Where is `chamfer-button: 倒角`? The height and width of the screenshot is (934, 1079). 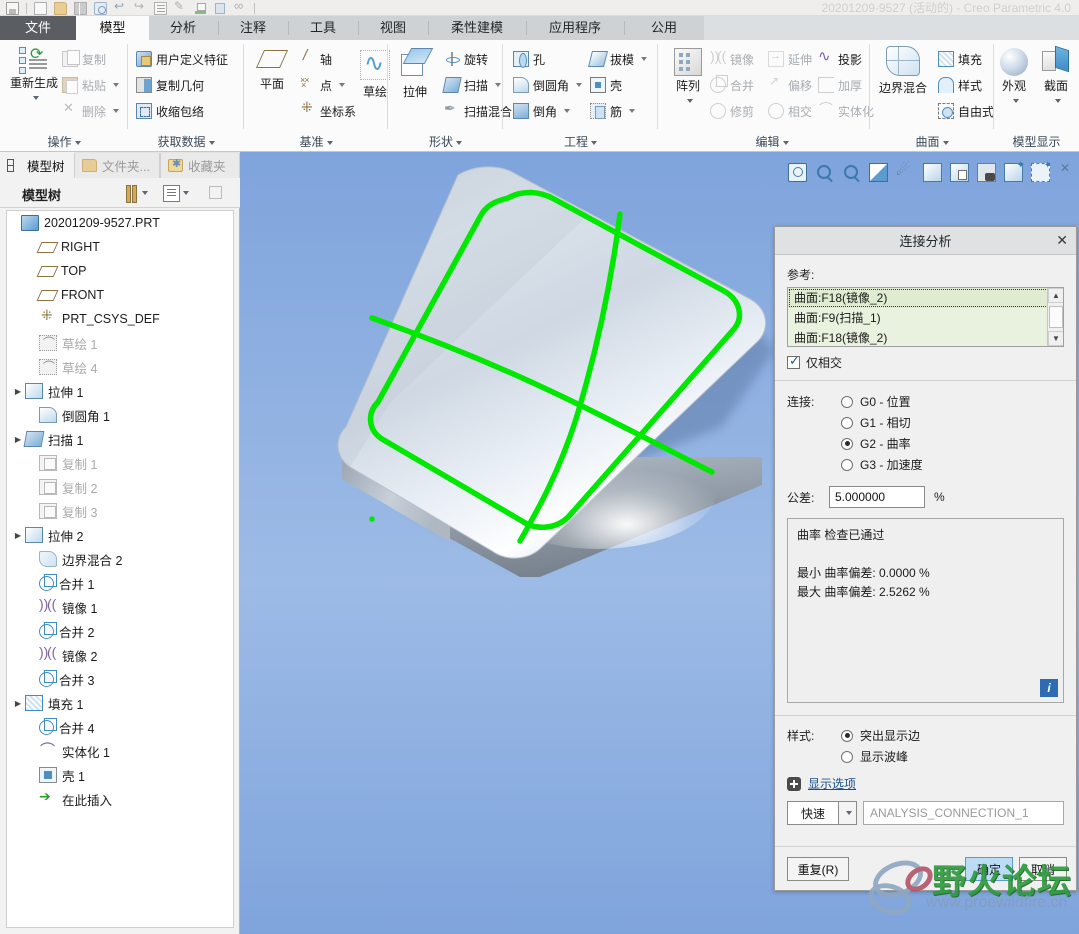
chamfer-button: 倒角 is located at coordinates (542, 111).